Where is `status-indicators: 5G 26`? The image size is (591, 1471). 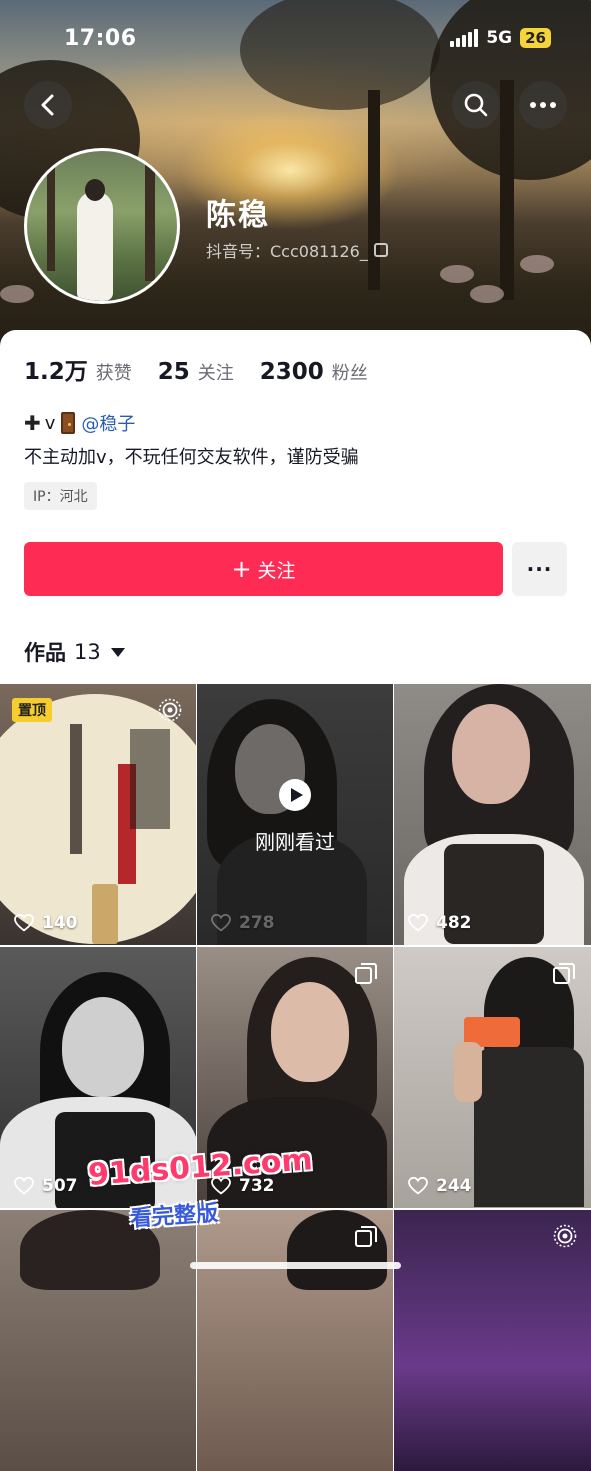
status-indicators: 5G 26 is located at coordinates (500, 38).